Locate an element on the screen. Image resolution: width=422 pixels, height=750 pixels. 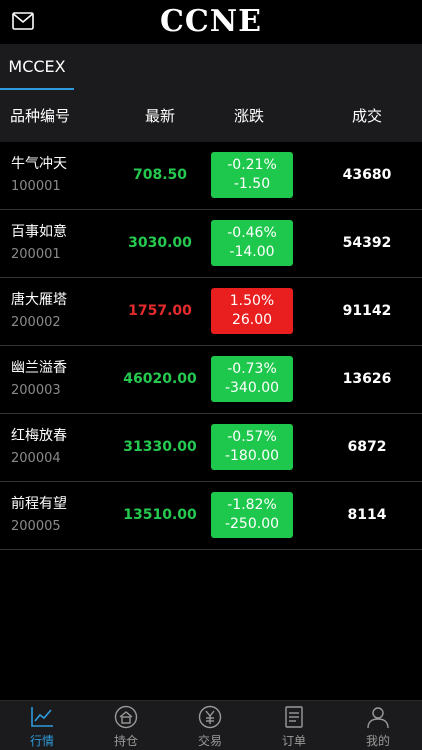
column-header: 品种编号 最新 涨跌 成交 is located at coordinates (211, 116).